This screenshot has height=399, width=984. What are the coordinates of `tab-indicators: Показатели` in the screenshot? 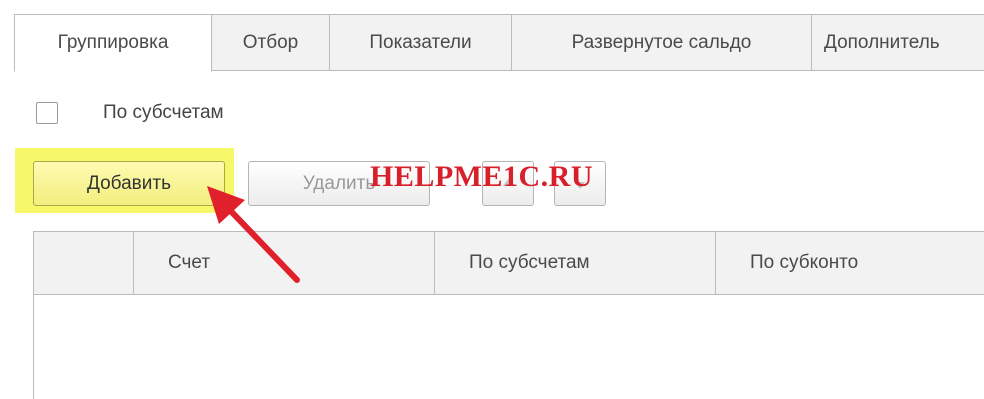 It's located at (421, 42).